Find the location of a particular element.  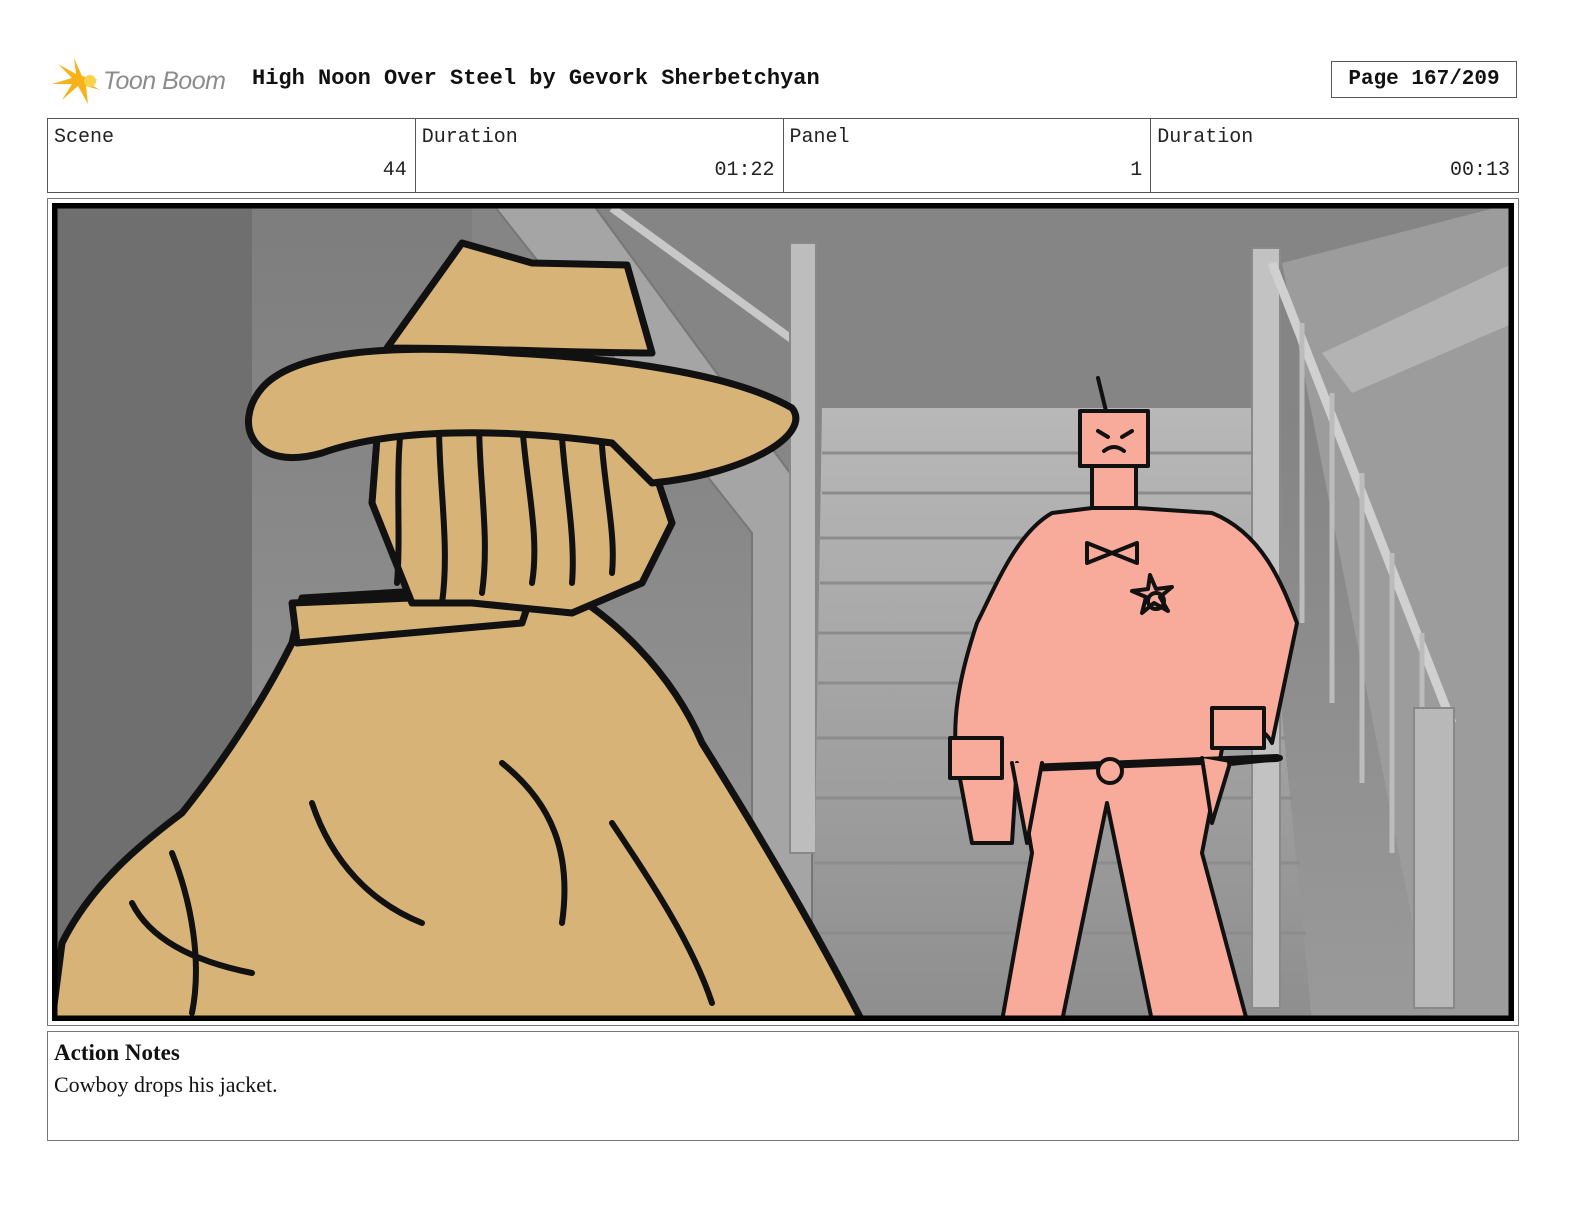

scene-label: Scene is located at coordinates (84, 137).